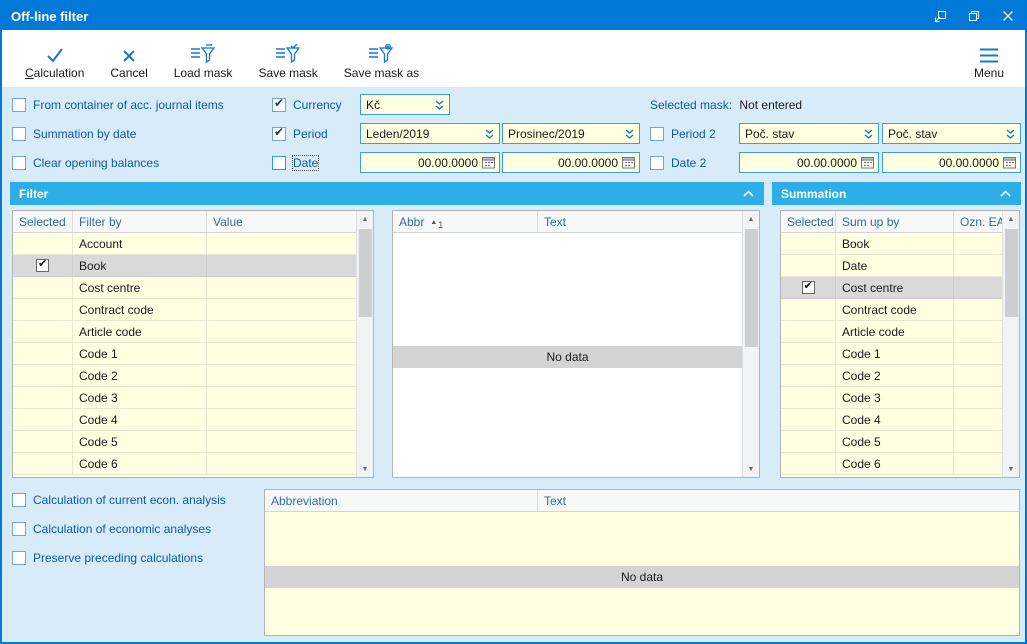 The image size is (1027, 644). What do you see at coordinates (107, 558) in the screenshot?
I see `checkbox-preserve-preceding-calculations: Preserve preceding calculations` at bounding box center [107, 558].